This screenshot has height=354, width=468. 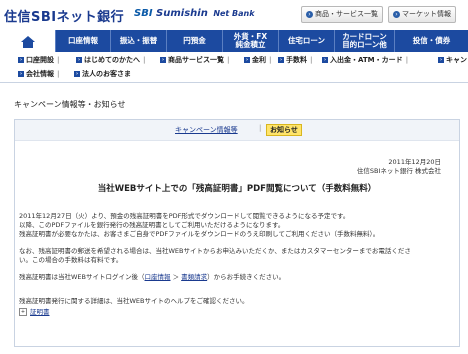 What do you see at coordinates (284, 130) in the screenshot?
I see `tab-notice: お知らせ` at bounding box center [284, 130].